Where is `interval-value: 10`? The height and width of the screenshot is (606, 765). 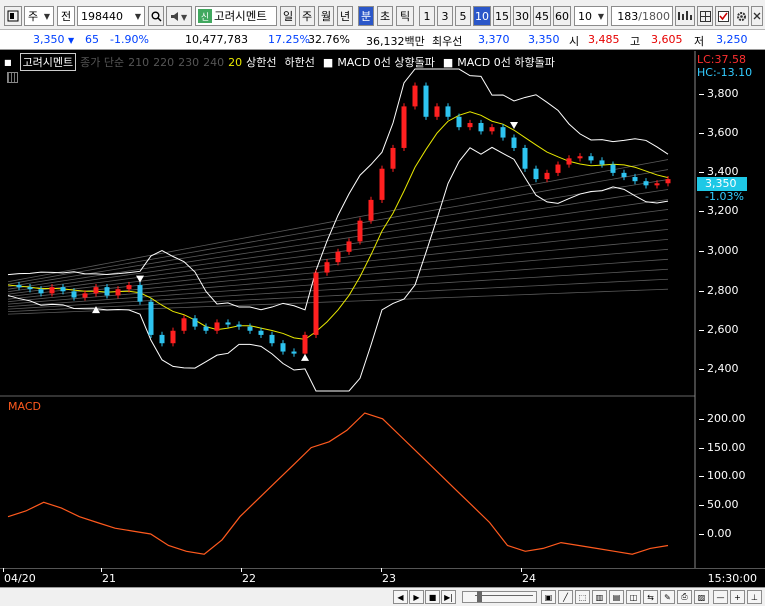
interval-value: 10 is located at coordinates (585, 16).